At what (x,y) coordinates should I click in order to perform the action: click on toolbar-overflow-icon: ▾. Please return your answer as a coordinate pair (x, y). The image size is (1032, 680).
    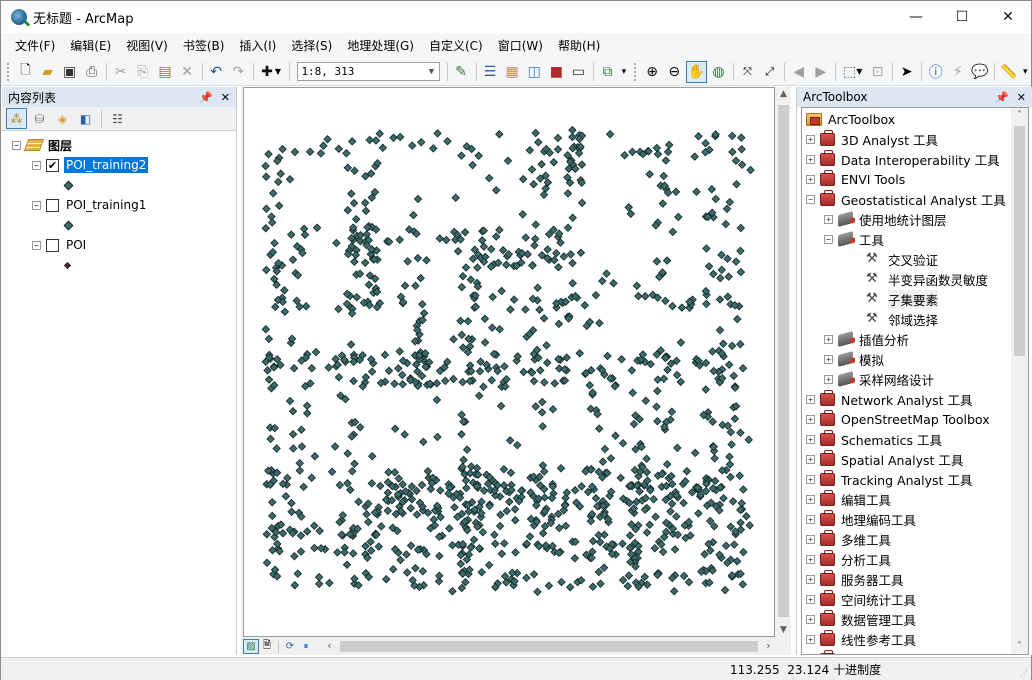
    Looking at the image, I should click on (1026, 72).